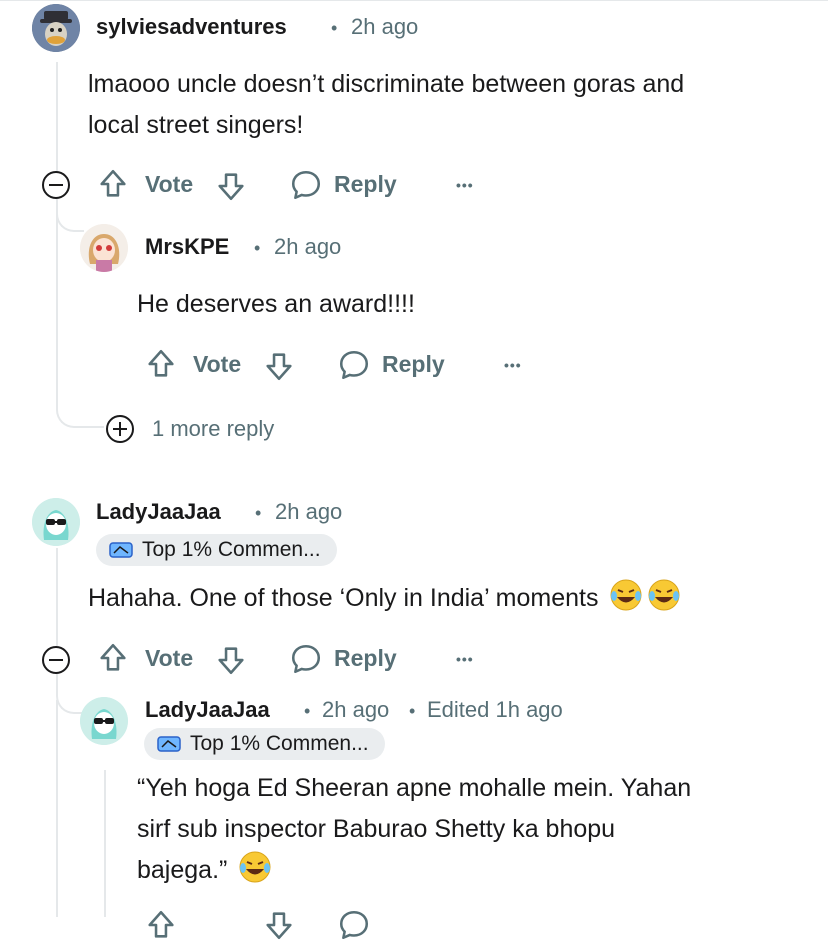 The width and height of the screenshot is (828, 942). Describe the element at coordinates (495, 709) in the screenshot. I see `edited-label: Edited 1h ago` at that location.